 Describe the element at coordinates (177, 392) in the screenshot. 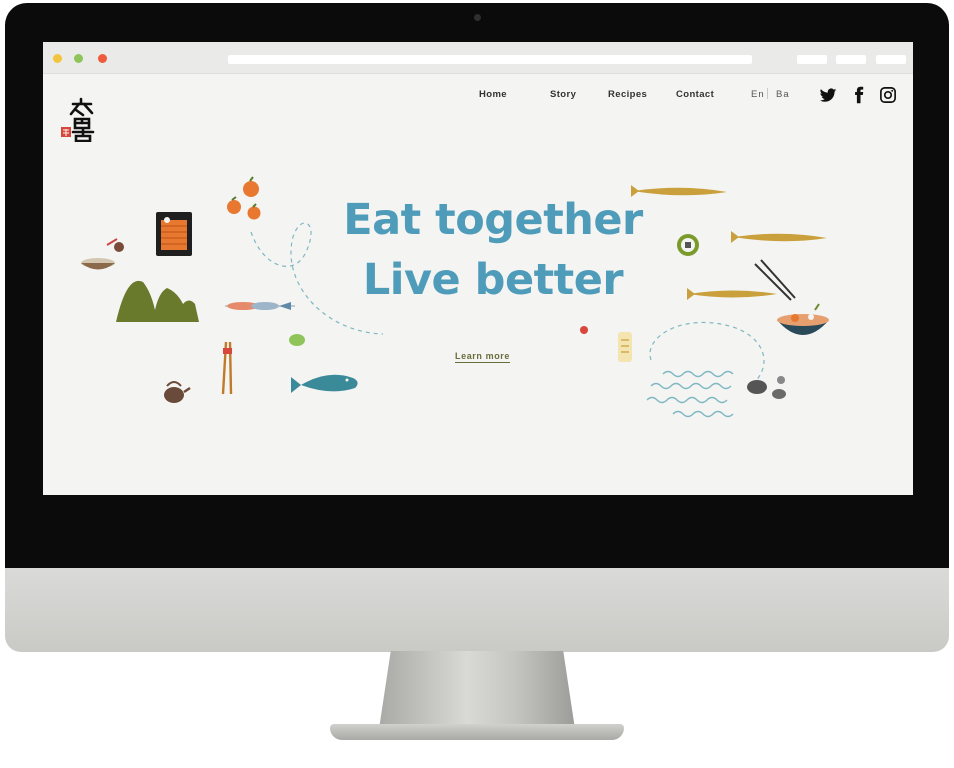

I see `teapot-icon` at that location.